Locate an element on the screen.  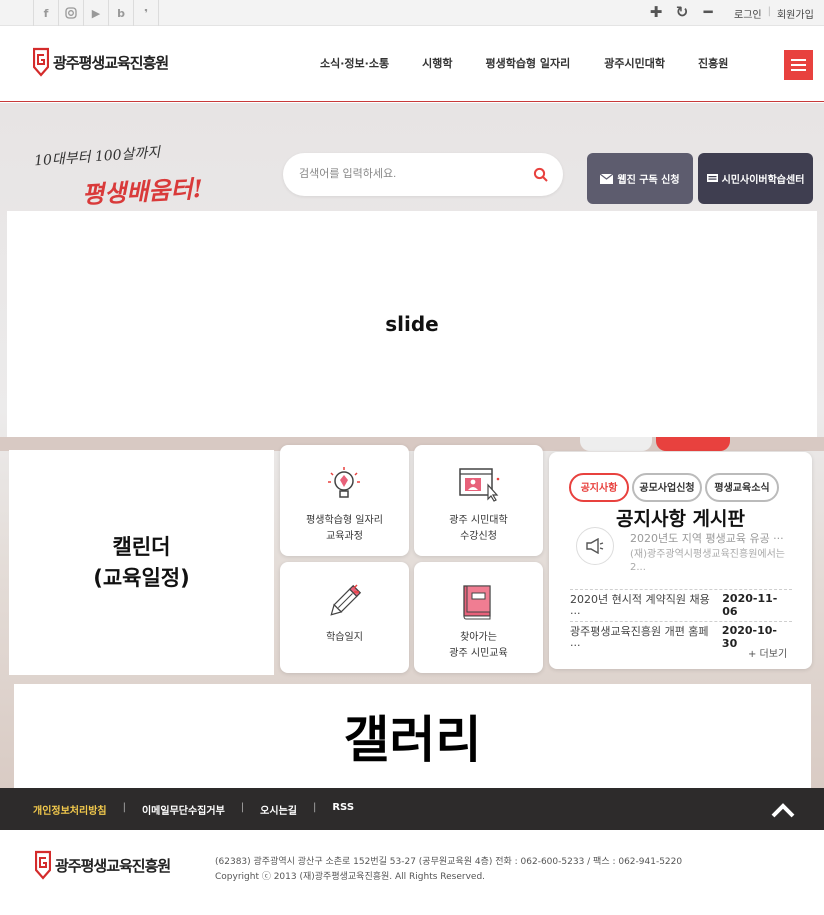
cyber-label: 시민사이버학습센터 is located at coordinates (763, 180).